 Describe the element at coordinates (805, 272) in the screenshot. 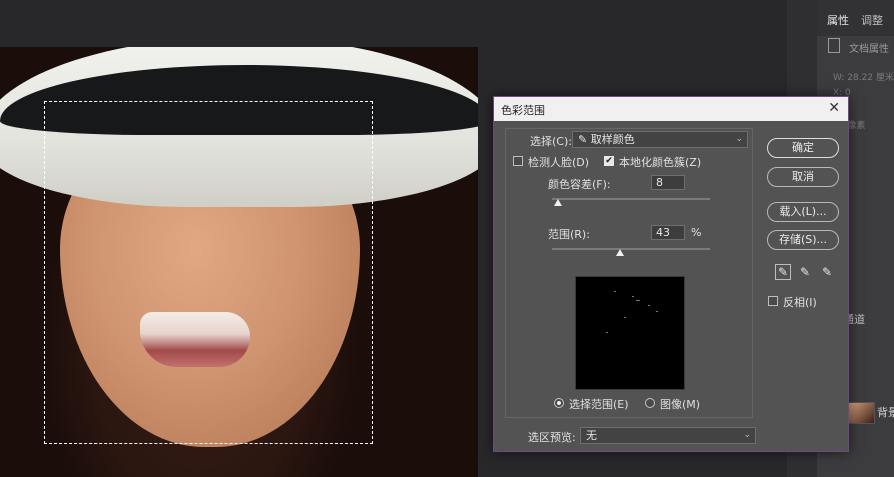

I see `eyedropper-plus-icon: ✎` at that location.